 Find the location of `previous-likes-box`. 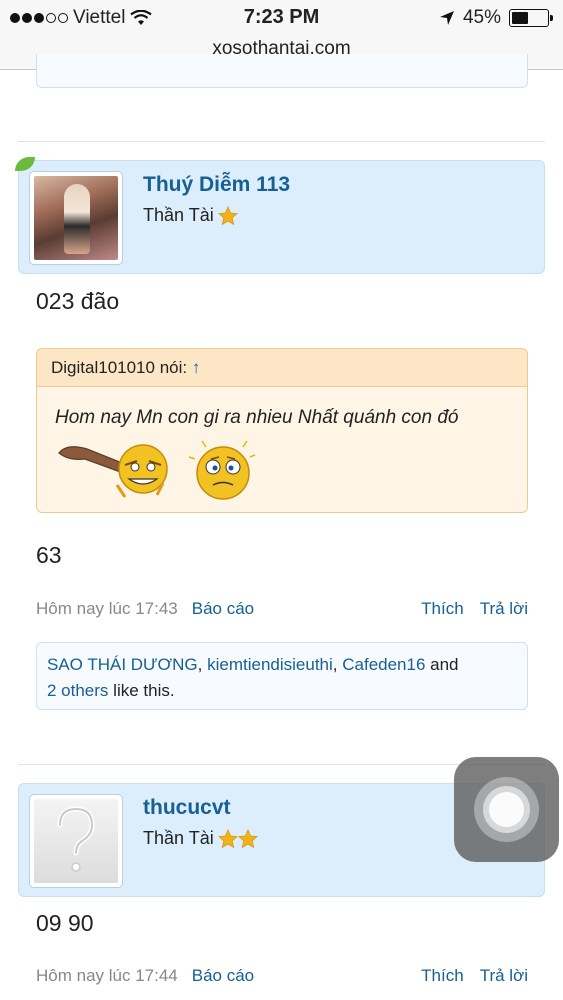

previous-likes-box is located at coordinates (282, 71).